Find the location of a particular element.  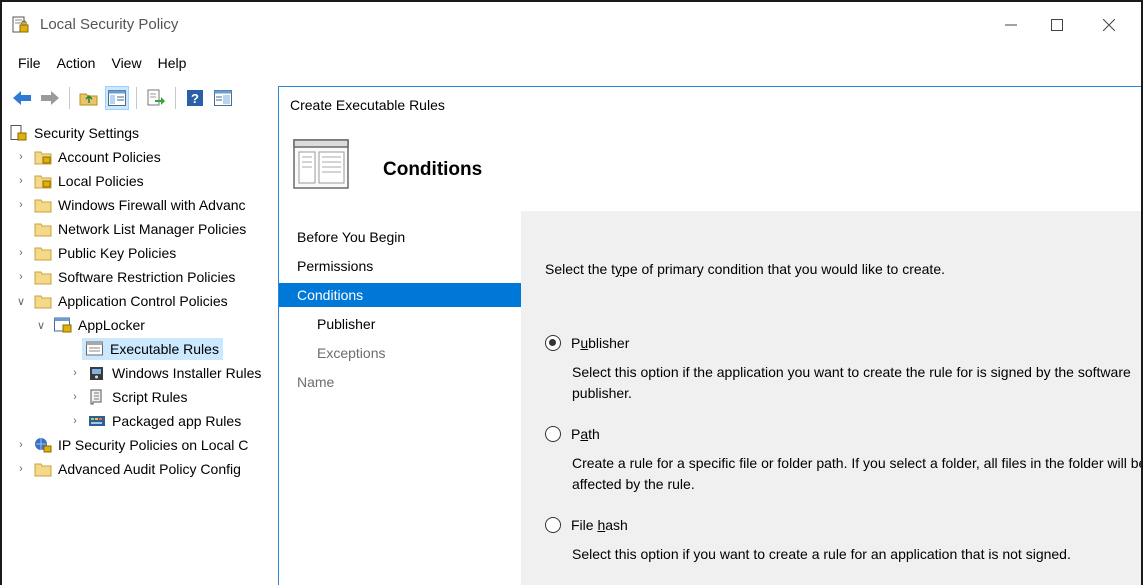

tree-item-advanced-audit: › Advanced Audit Policy Config is located at coordinates (127, 469).